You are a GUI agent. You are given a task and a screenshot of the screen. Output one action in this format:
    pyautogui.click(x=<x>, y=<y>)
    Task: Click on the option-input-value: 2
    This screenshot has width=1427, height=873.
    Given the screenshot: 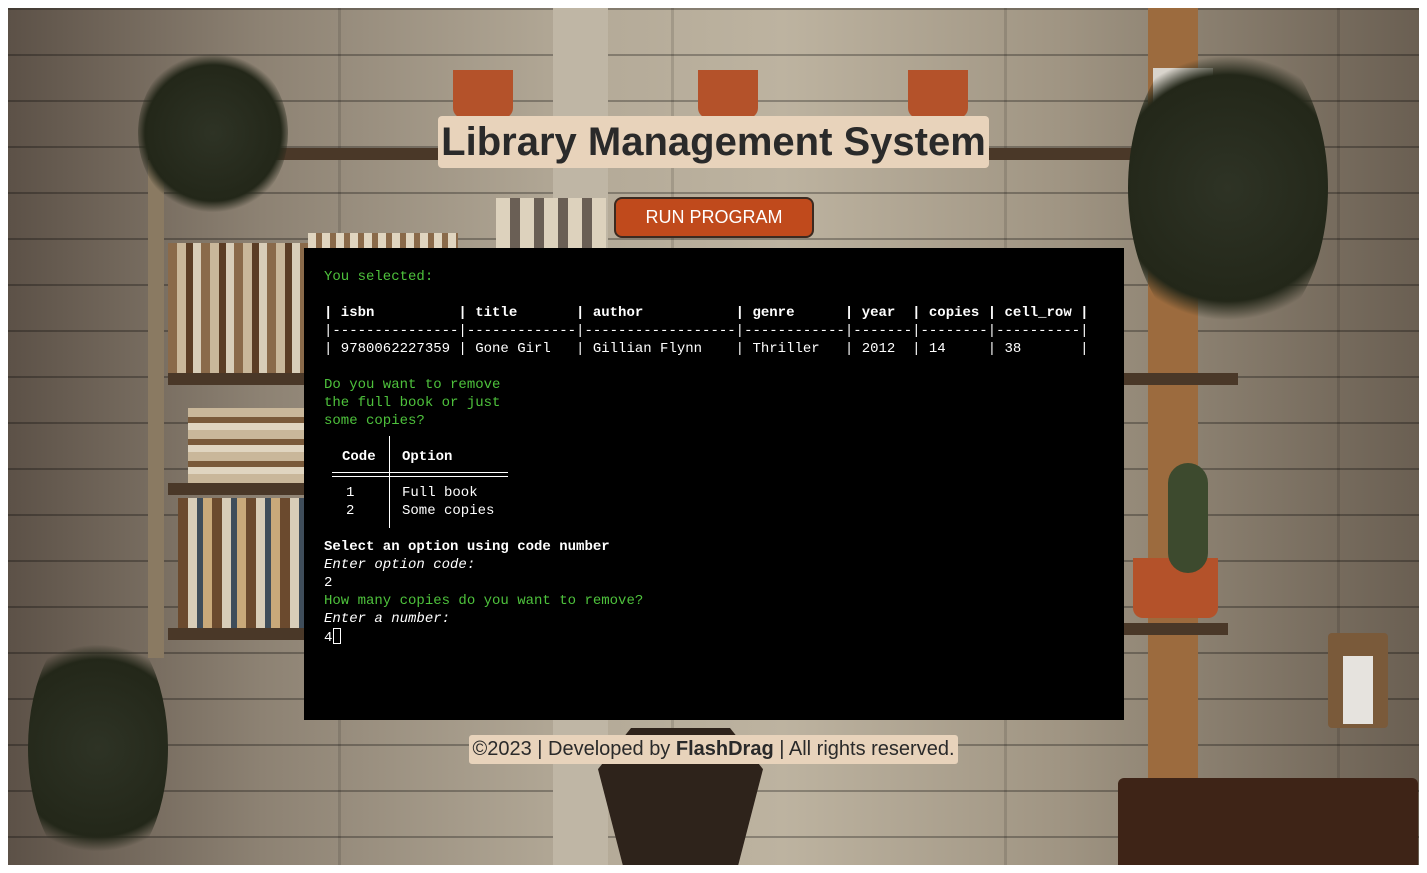 What is the action you would take?
    pyautogui.click(x=328, y=583)
    